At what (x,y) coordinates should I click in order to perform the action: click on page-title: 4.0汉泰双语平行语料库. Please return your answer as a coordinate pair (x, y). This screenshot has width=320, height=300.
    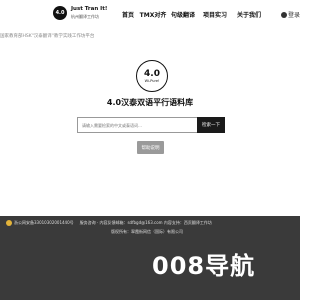
    Looking at the image, I should click on (150, 102).